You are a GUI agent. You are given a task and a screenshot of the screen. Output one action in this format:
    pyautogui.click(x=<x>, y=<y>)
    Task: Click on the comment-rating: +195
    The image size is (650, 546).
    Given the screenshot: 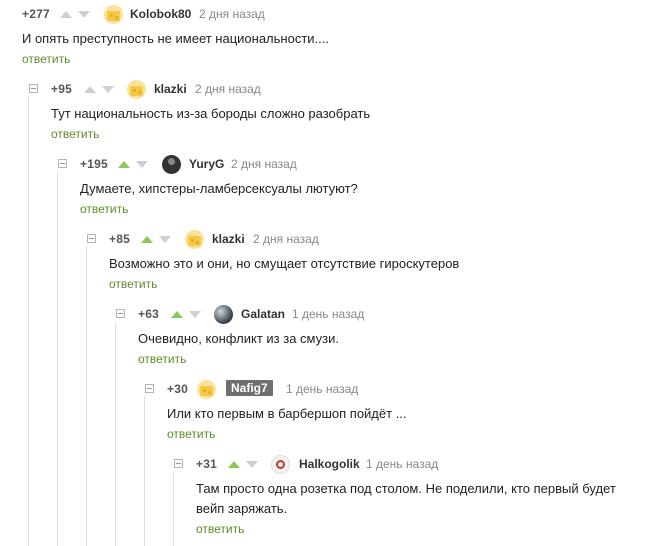 What is the action you would take?
    pyautogui.click(x=94, y=164)
    